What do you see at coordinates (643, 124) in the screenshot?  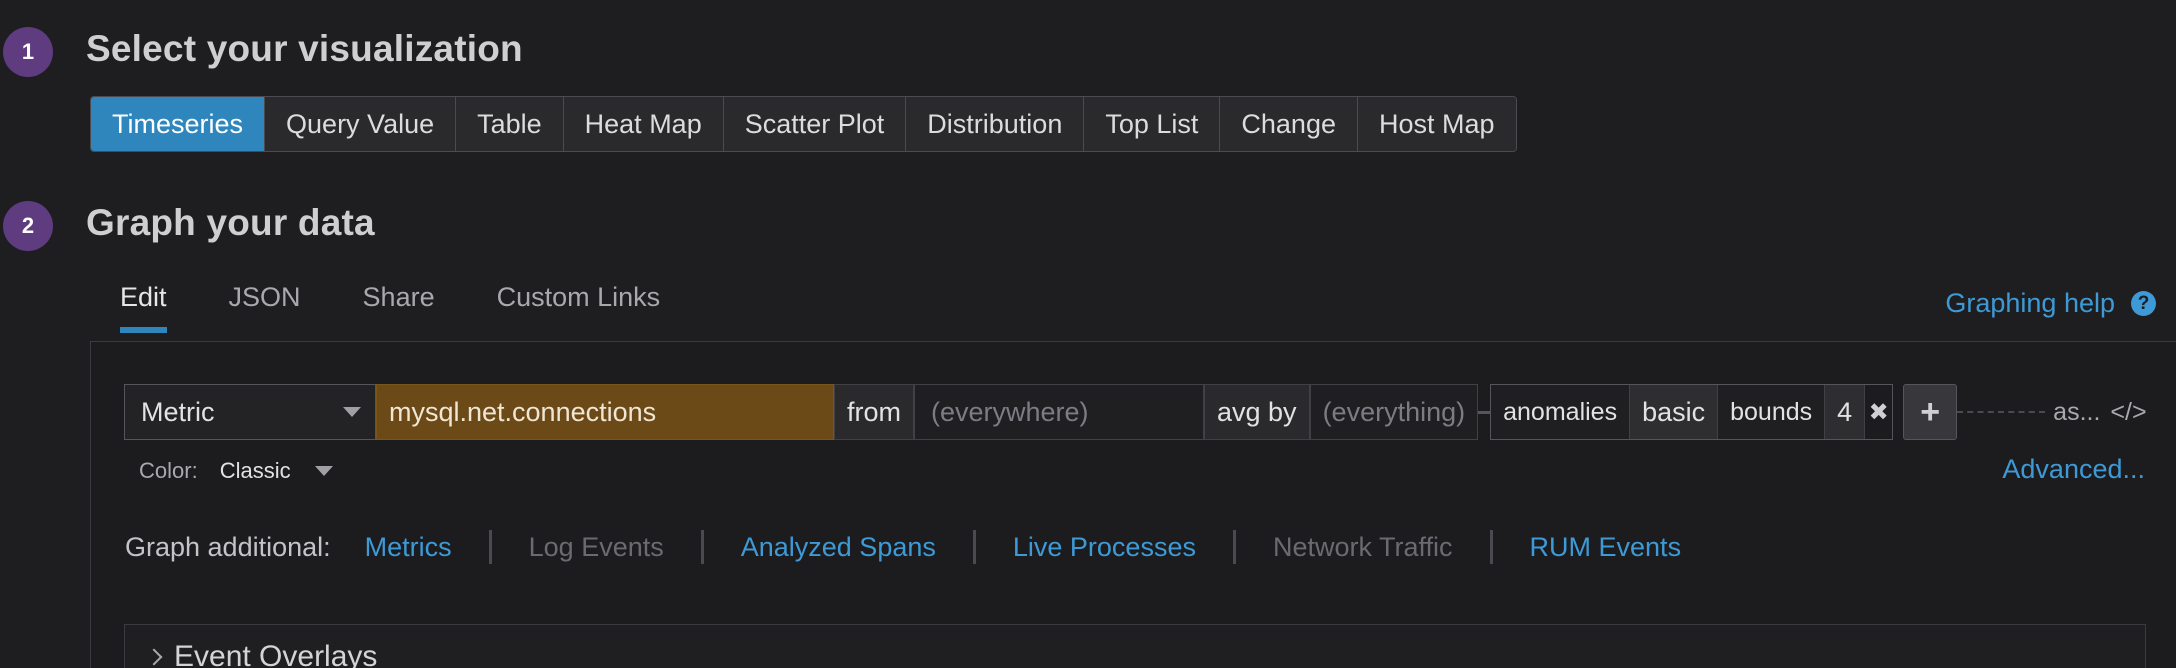 I see `viz-tab-heat-map: Heat Map` at bounding box center [643, 124].